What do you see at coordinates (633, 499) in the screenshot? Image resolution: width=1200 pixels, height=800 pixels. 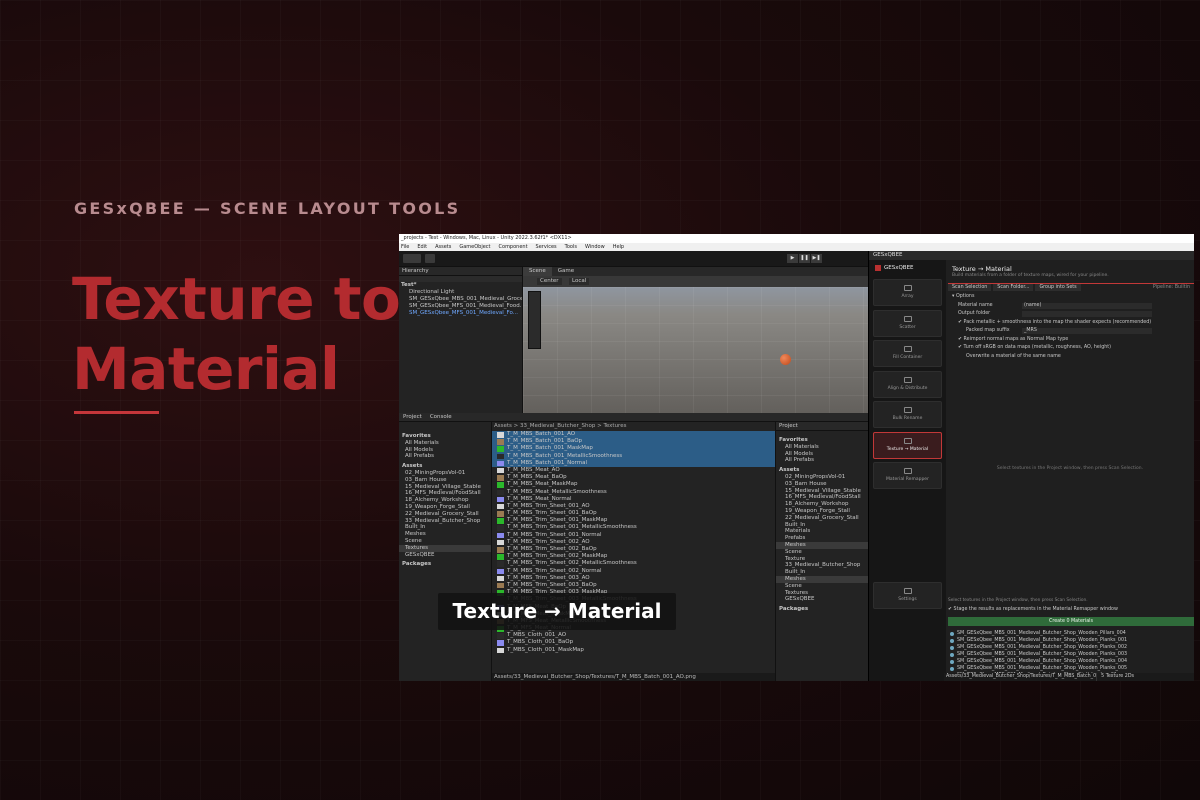 I see `texture-file-item: T_M_MBS_Meat_Normal` at bounding box center [633, 499].